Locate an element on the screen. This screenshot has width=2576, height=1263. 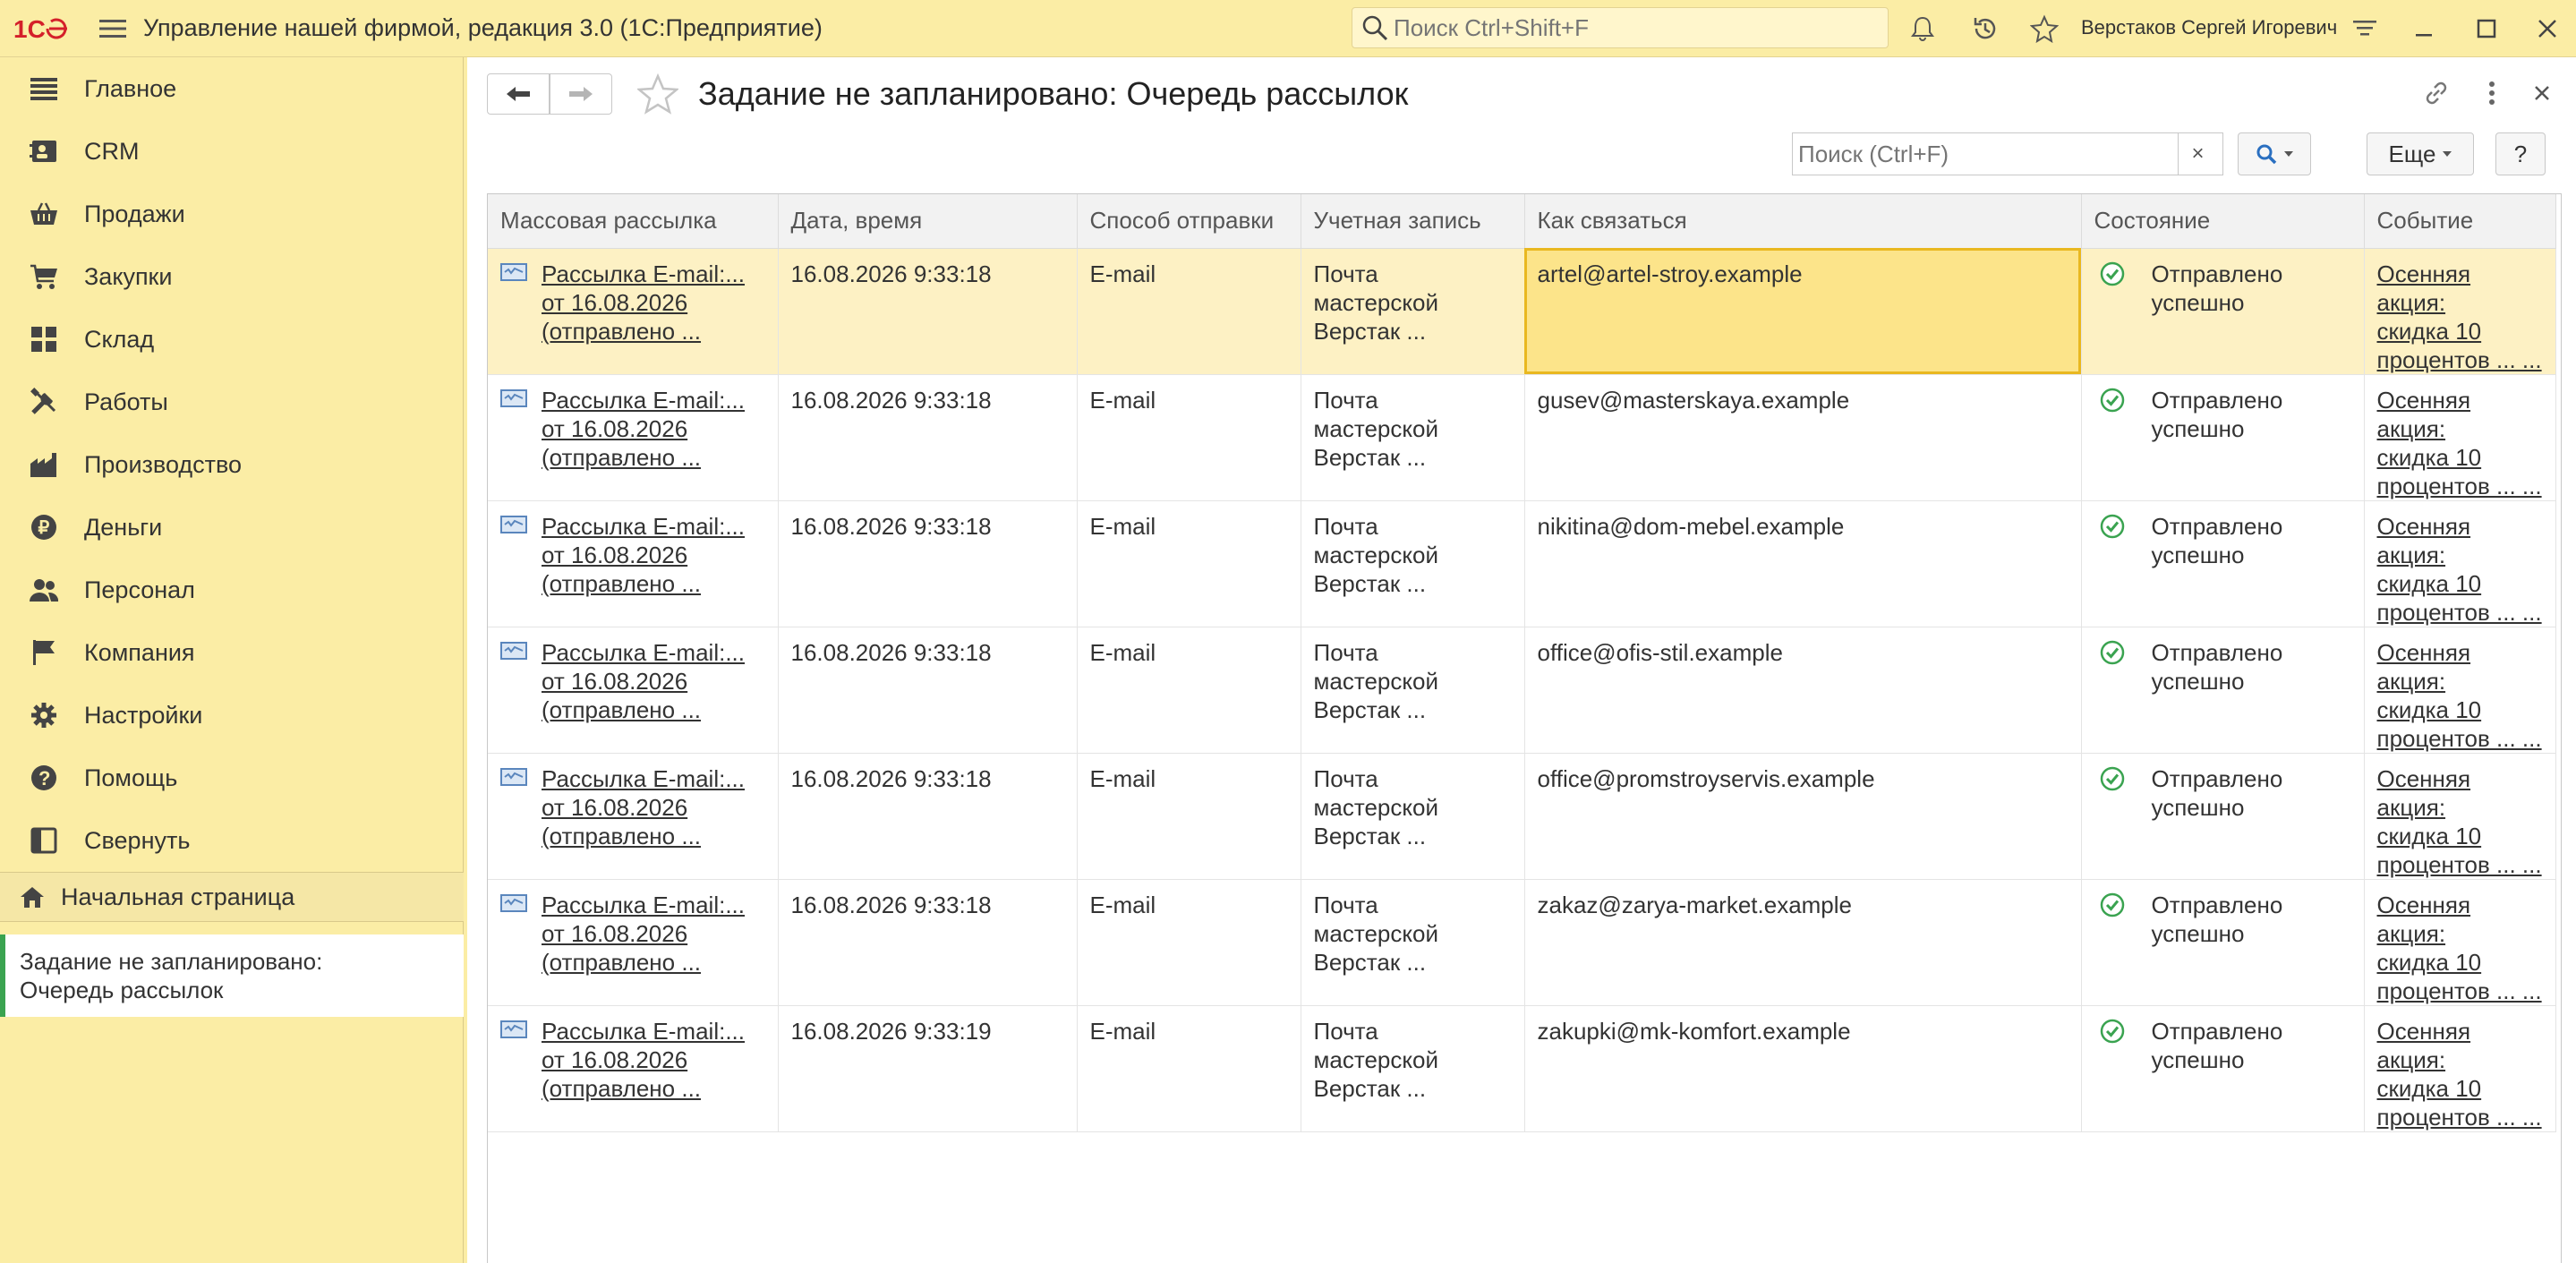
column-header-mailing: Массовая рассылка is located at coordinates (633, 222).